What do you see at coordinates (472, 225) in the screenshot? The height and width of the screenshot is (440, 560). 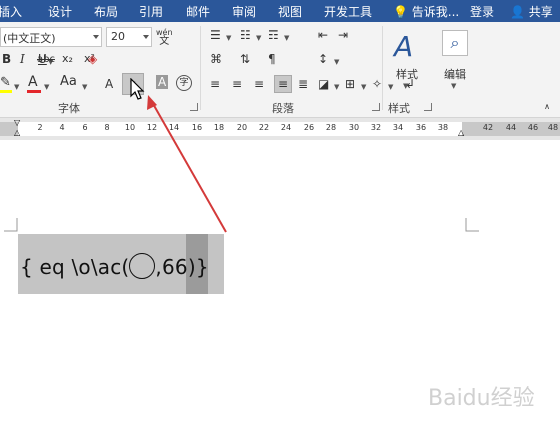 I see `right-margin-corner-mark` at bounding box center [472, 225].